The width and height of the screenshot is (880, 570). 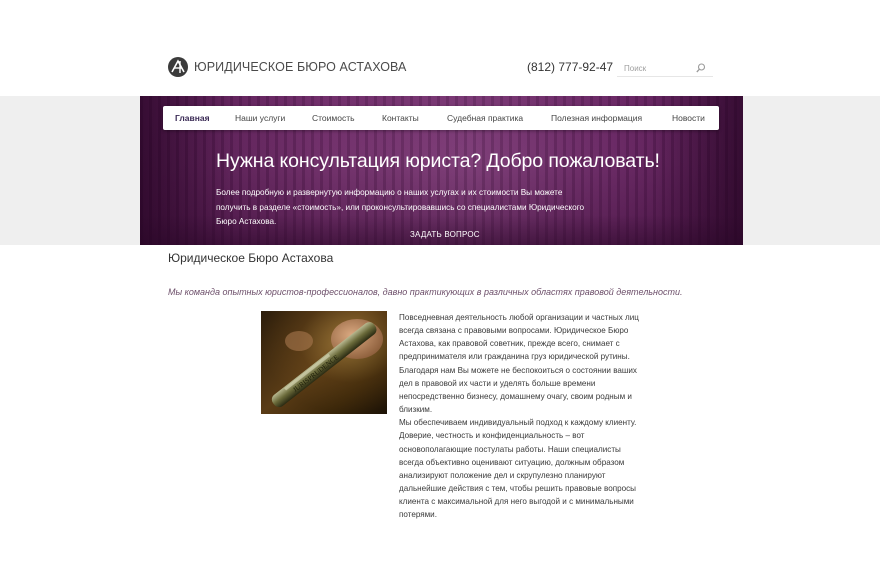 I want to click on nav-item-useful-info: Полезная информация, so click(x=596, y=118).